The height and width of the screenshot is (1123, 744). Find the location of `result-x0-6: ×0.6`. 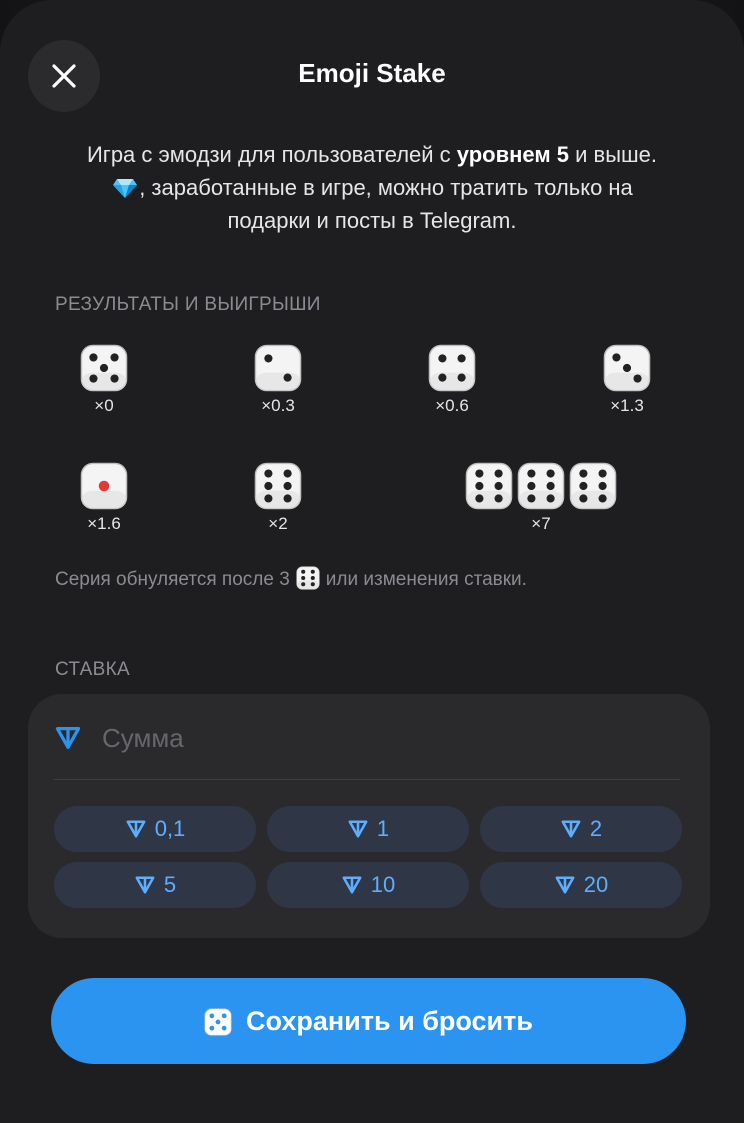

result-x0-6: ×0.6 is located at coordinates (452, 380).